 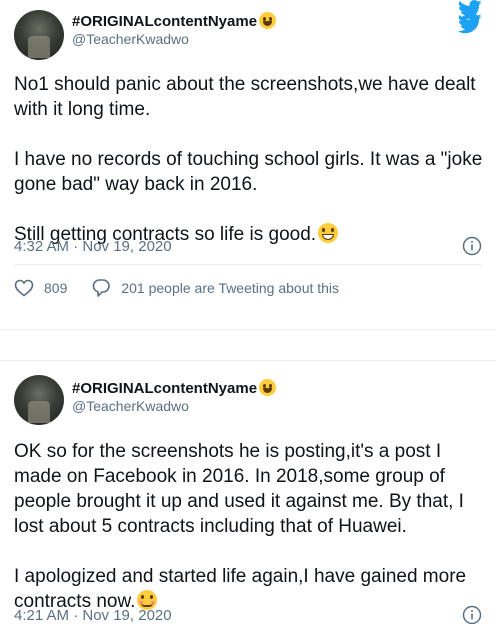 What do you see at coordinates (470, 10) in the screenshot?
I see `twitter-bird-icon` at bounding box center [470, 10].